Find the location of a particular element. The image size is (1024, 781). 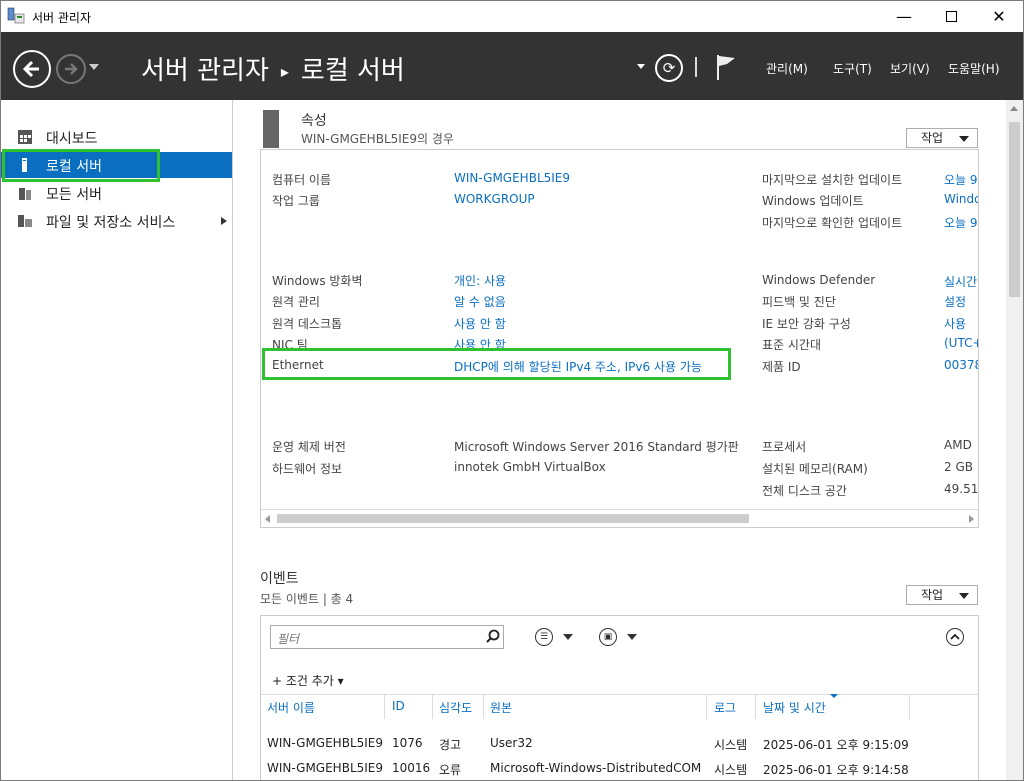

prop-key-computer-name: 컴퓨터 이름 is located at coordinates (302, 180).